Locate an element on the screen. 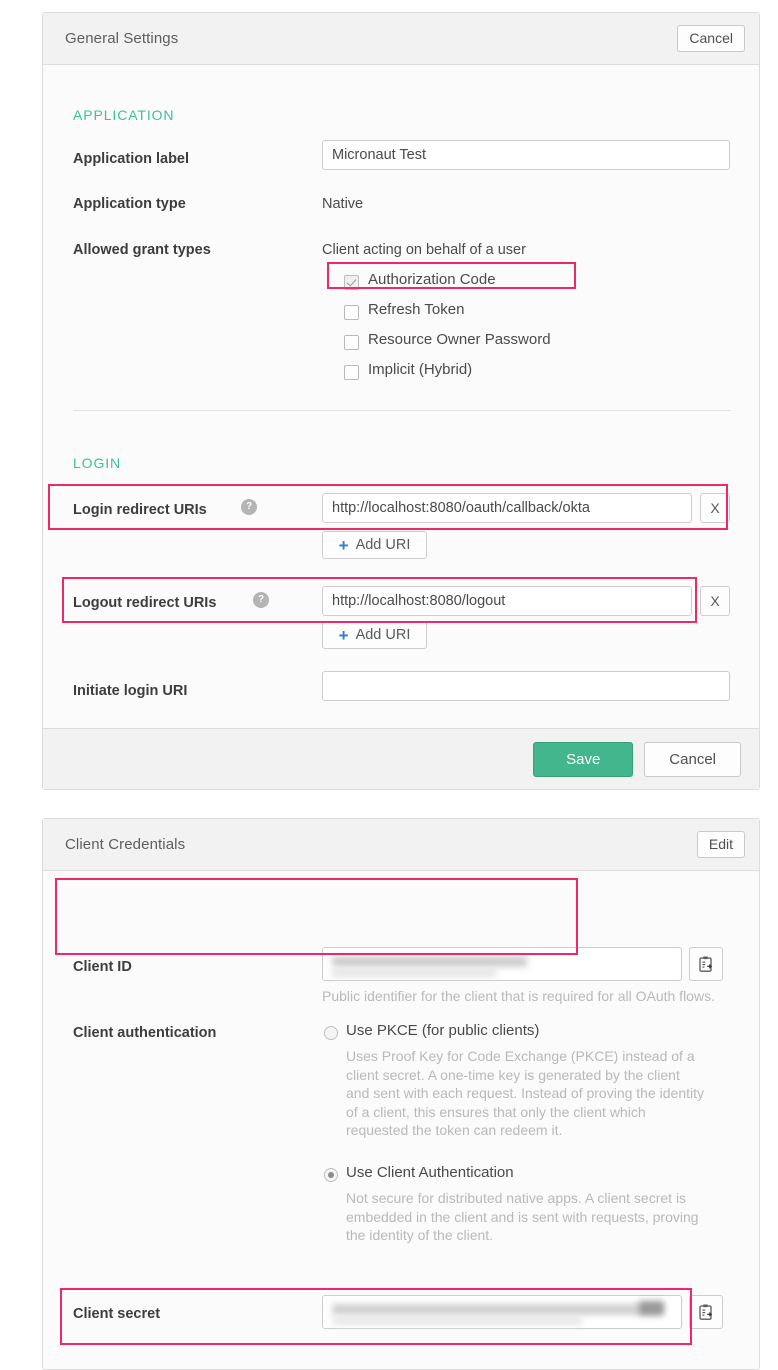  application-label-input is located at coordinates (526, 155).